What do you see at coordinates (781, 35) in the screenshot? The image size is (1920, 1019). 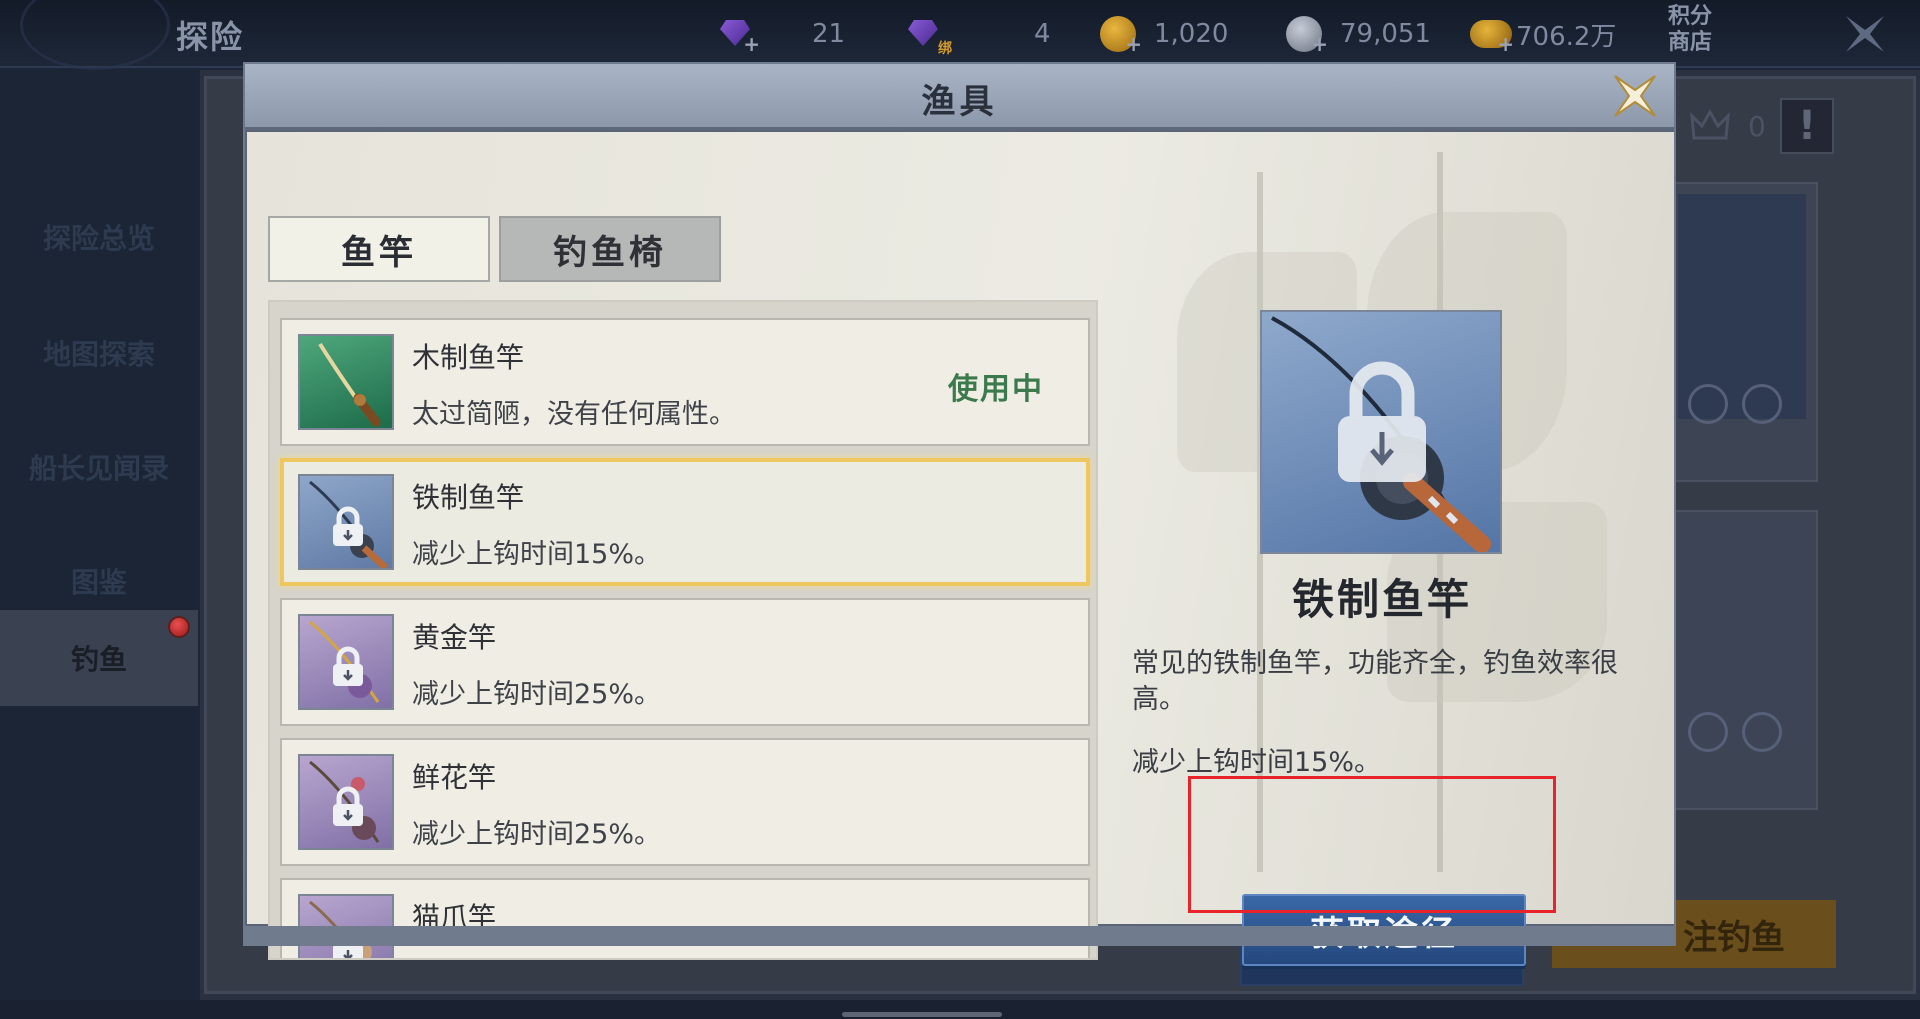 I see `diamond-resource: + 21` at bounding box center [781, 35].